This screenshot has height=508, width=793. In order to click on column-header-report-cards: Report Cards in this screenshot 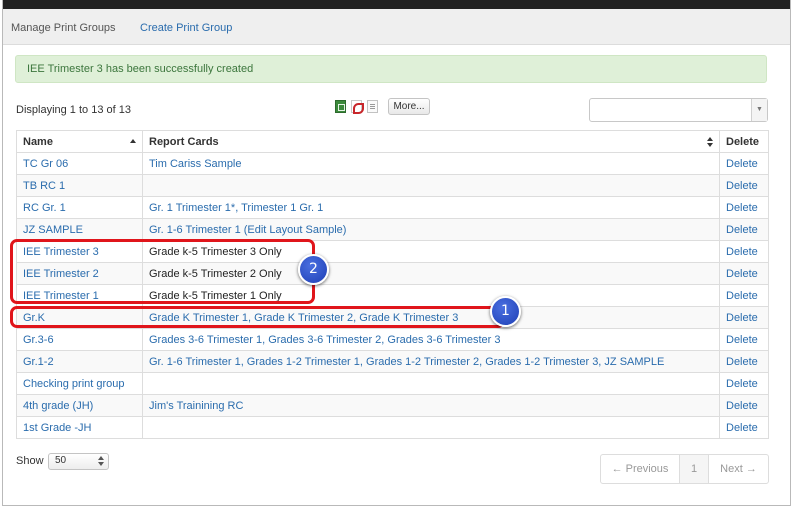, I will do `click(431, 141)`.